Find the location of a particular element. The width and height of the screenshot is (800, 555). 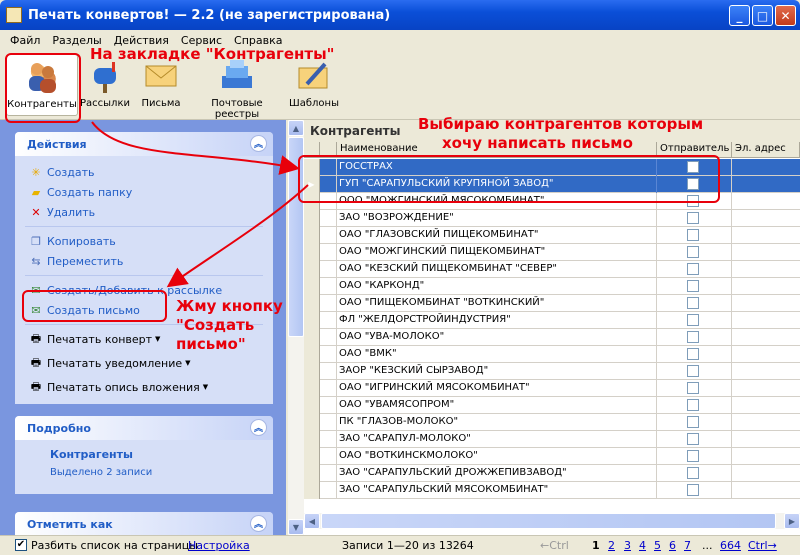

arrow-tab-to-rows is located at coordinates (195, 148).